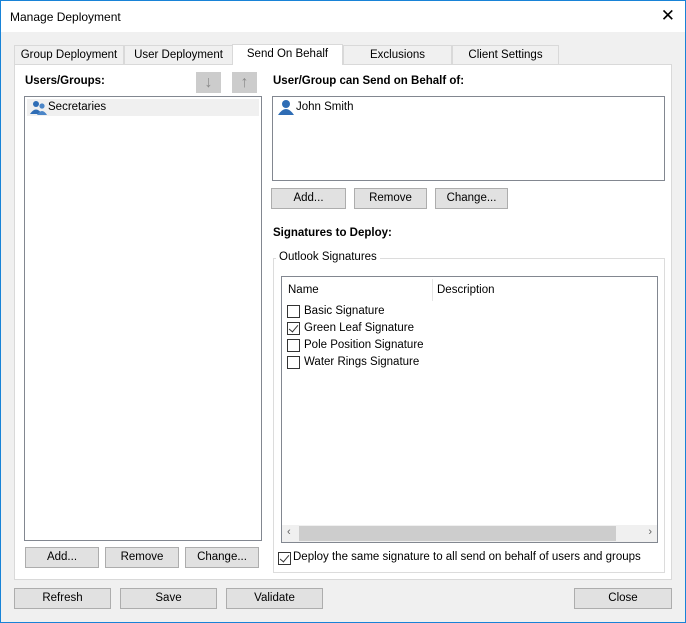  I want to click on column-divider, so click(432, 290).